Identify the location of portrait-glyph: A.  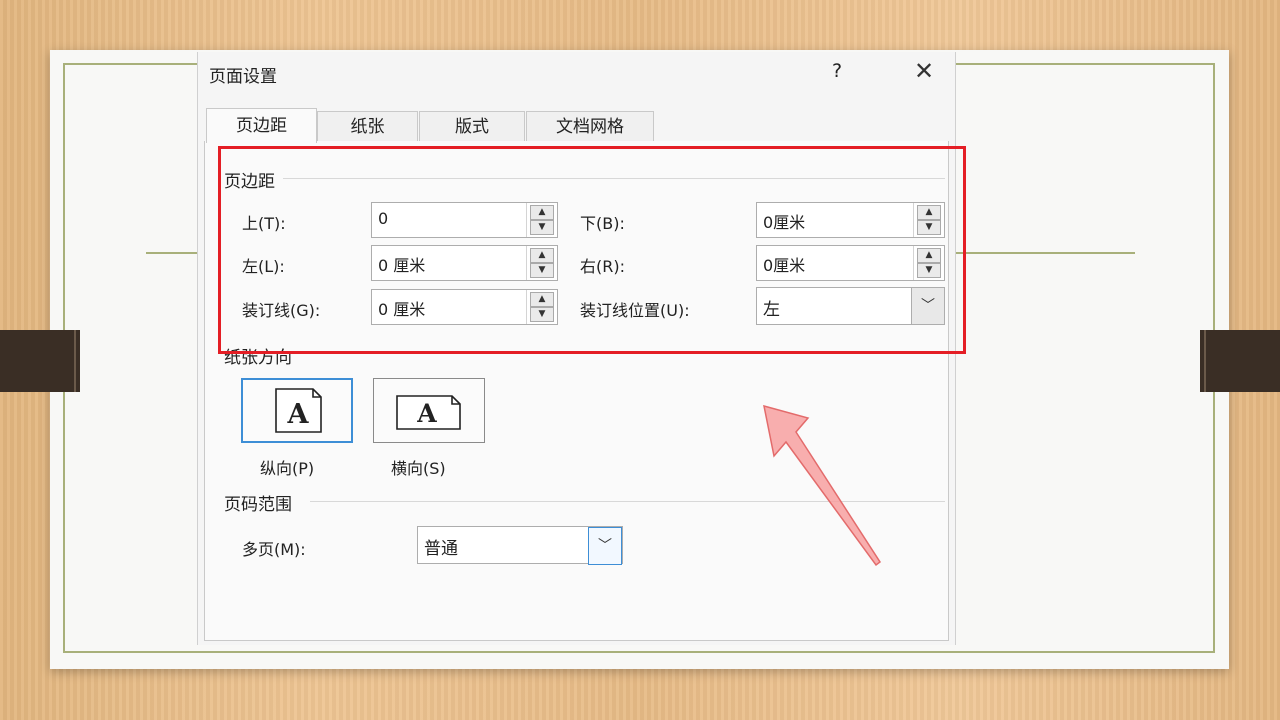
(298, 414).